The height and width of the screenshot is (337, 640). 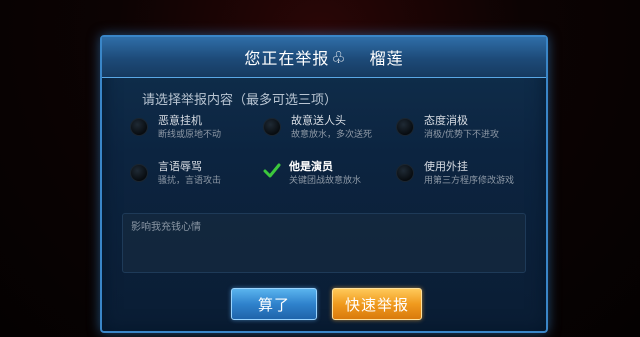 What do you see at coordinates (180, 166) in the screenshot?
I see `option-label: 言语辱骂` at bounding box center [180, 166].